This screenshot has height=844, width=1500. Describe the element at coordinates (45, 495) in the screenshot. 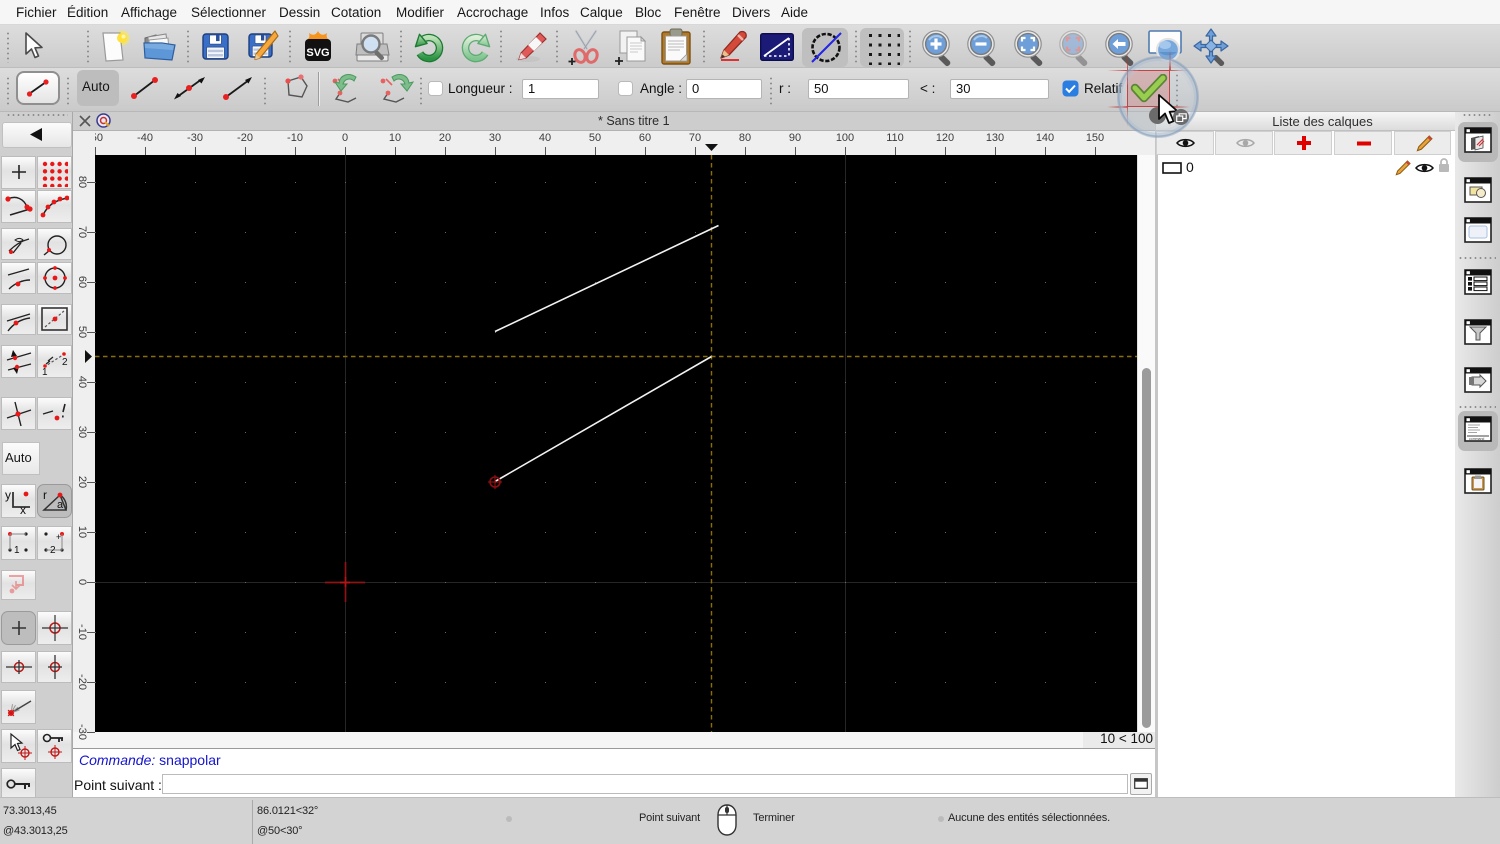

I see `svg-text: r` at that location.